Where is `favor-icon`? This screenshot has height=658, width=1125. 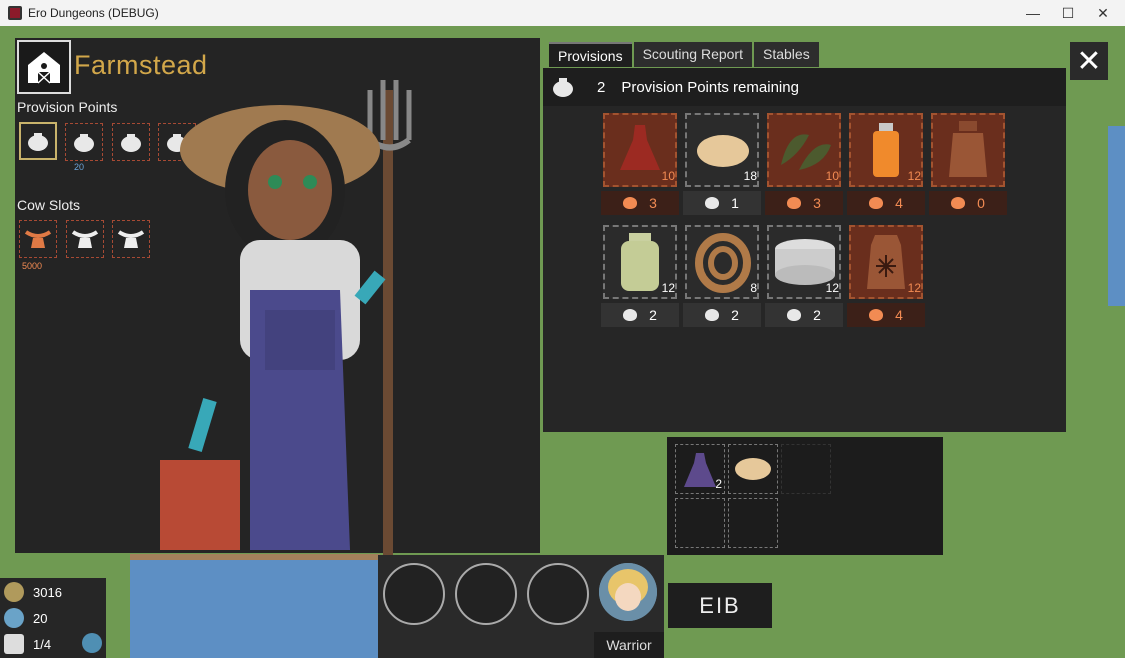 favor-icon is located at coordinates (14, 618).